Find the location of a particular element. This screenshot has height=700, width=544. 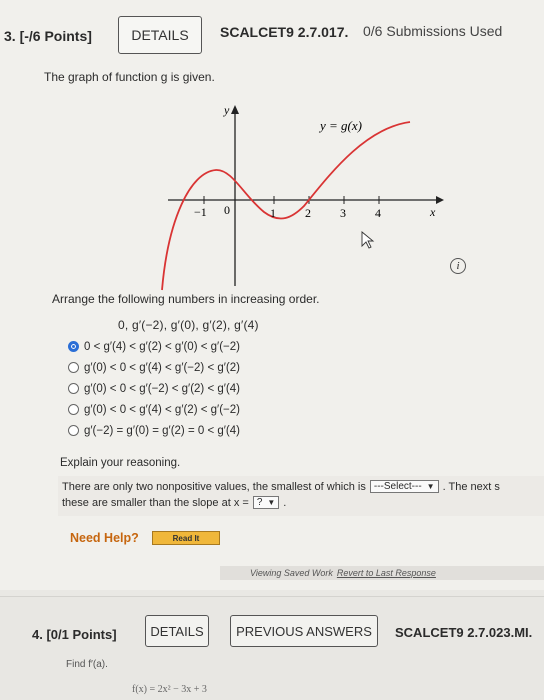

answer-option: g′(0) < 0 < g′(4) < g′(−2) < g′(2) is located at coordinates (154, 367).